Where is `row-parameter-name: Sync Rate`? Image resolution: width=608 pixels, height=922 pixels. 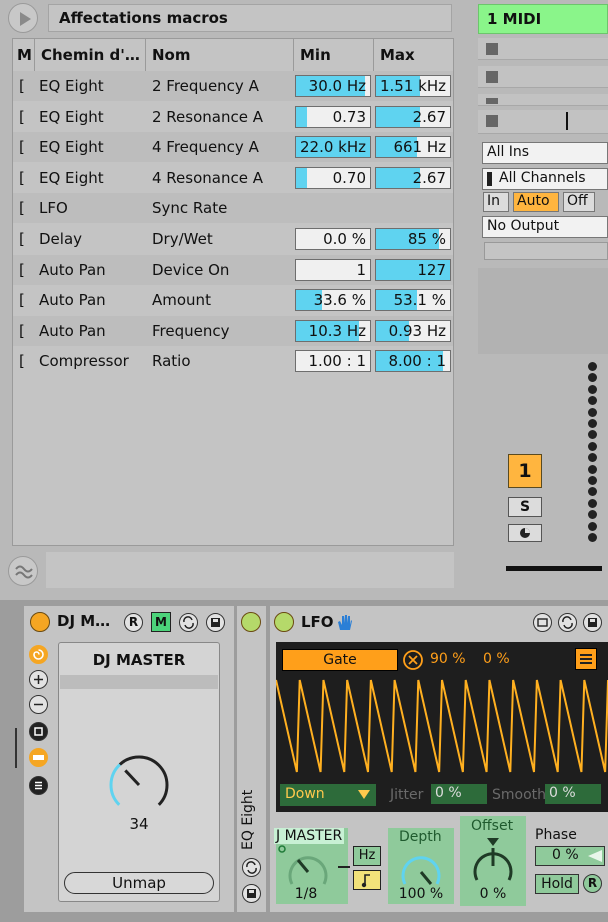 row-parameter-name: Sync Rate is located at coordinates (190, 208).